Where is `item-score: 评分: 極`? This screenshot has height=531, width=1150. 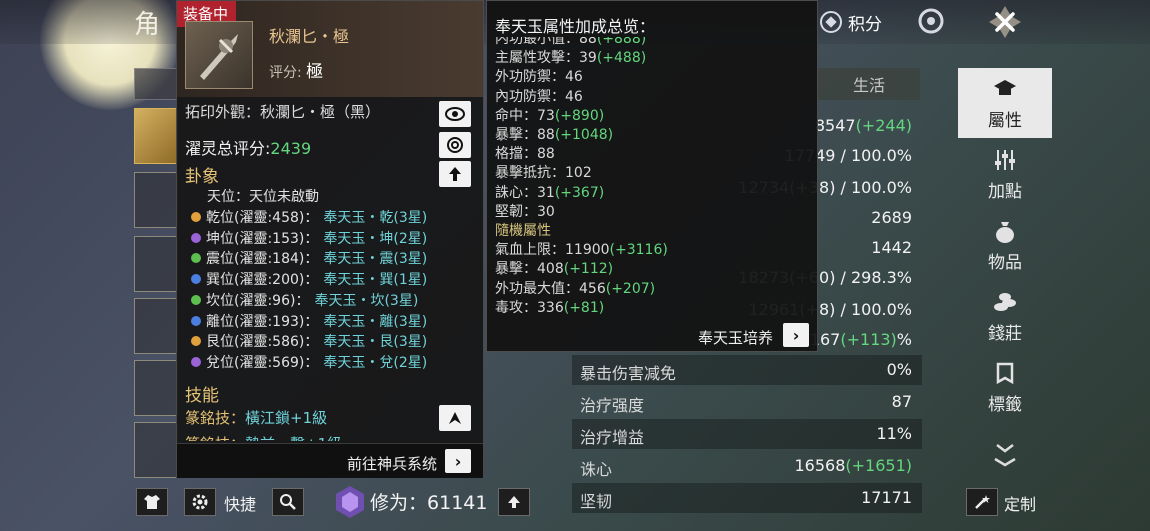
item-score: 评分: 極 is located at coordinates (296, 72).